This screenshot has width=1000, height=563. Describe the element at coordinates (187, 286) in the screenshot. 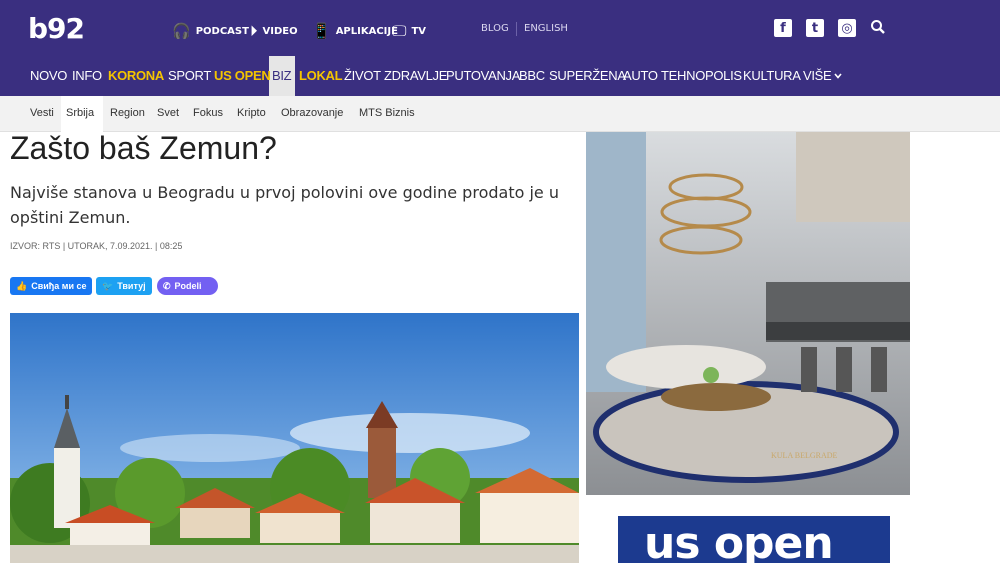

I see `viber-share-button: ✆ Podeli` at that location.